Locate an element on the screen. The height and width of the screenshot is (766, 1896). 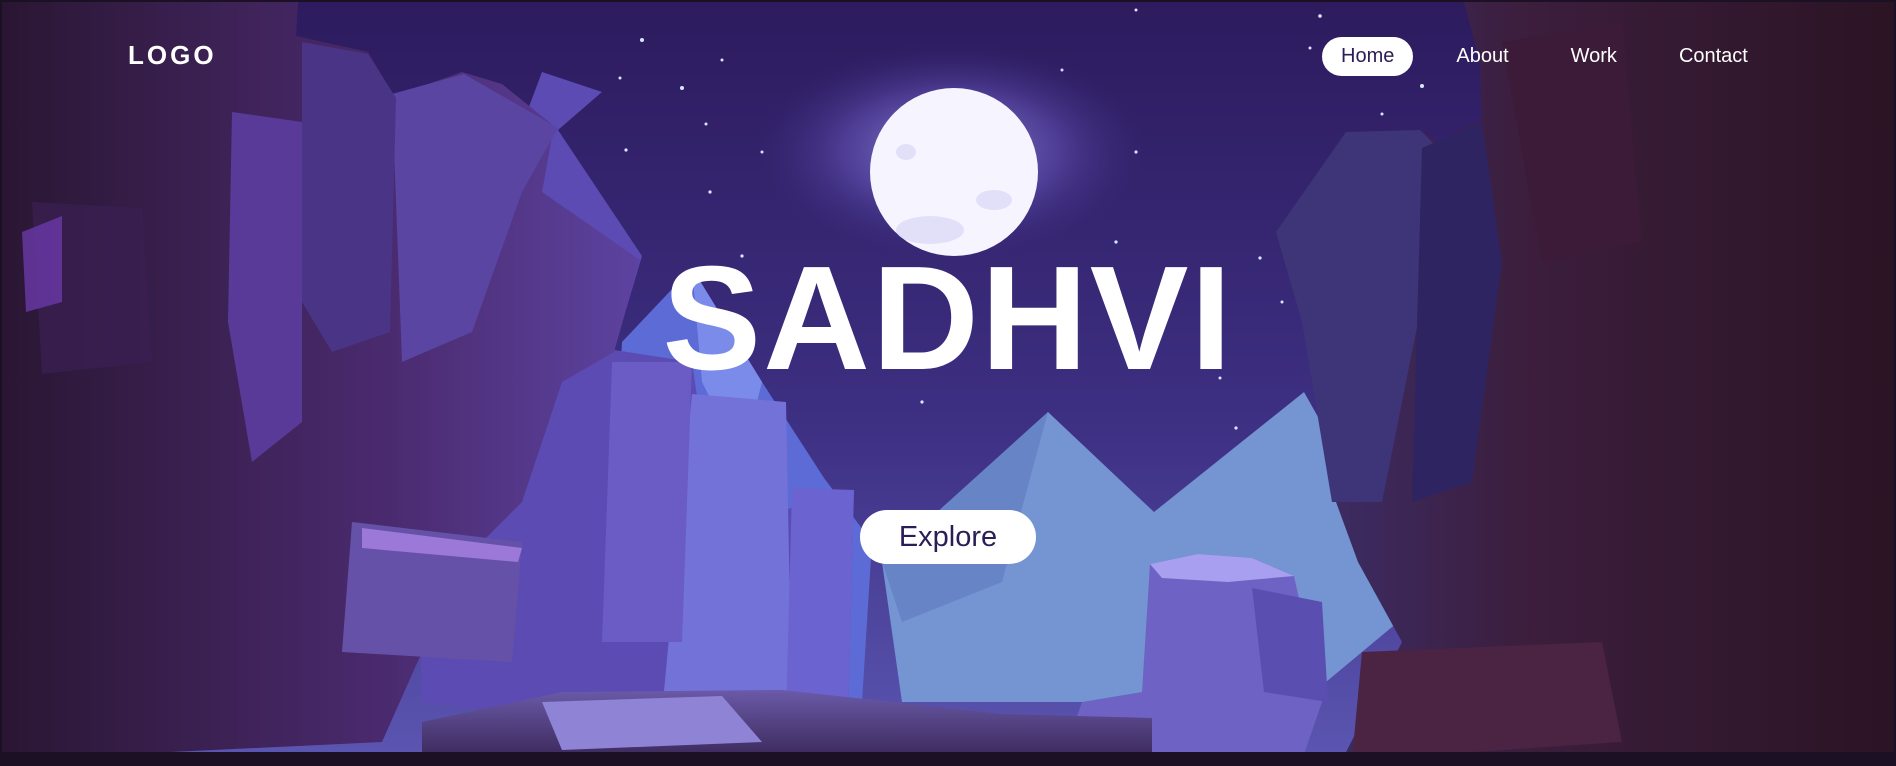
hero-title: SADHVI is located at coordinates (948, 318).